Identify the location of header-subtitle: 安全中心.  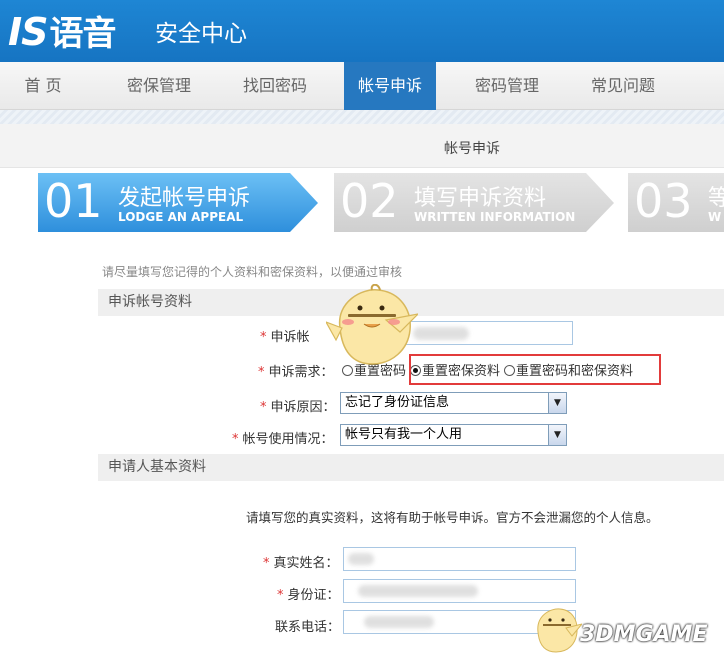
(201, 34).